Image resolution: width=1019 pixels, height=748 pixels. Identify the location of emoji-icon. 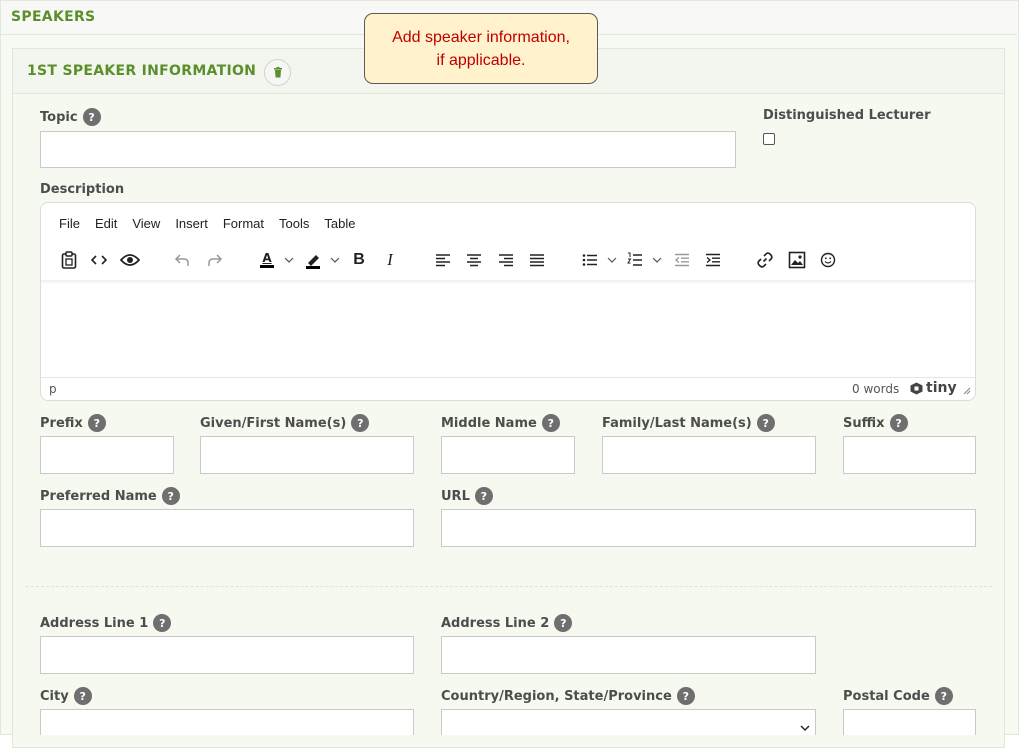
(828, 260).